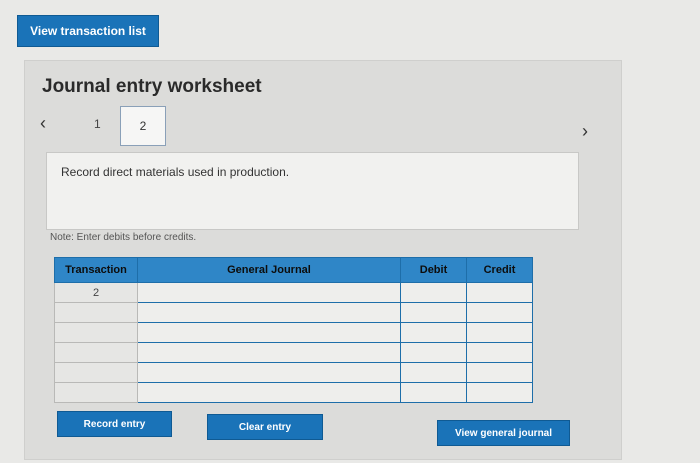  What do you see at coordinates (152, 86) in the screenshot?
I see `worksheet-title: Journal entry worksheet` at bounding box center [152, 86].